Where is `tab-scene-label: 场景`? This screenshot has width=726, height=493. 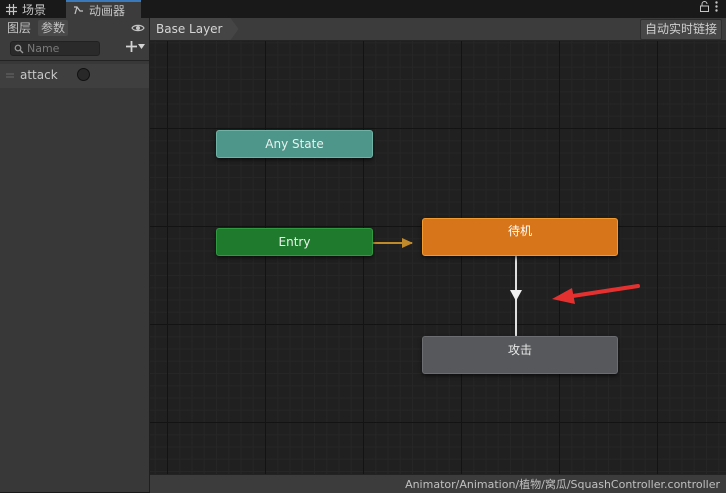 tab-scene-label: 场景 is located at coordinates (34, 9).